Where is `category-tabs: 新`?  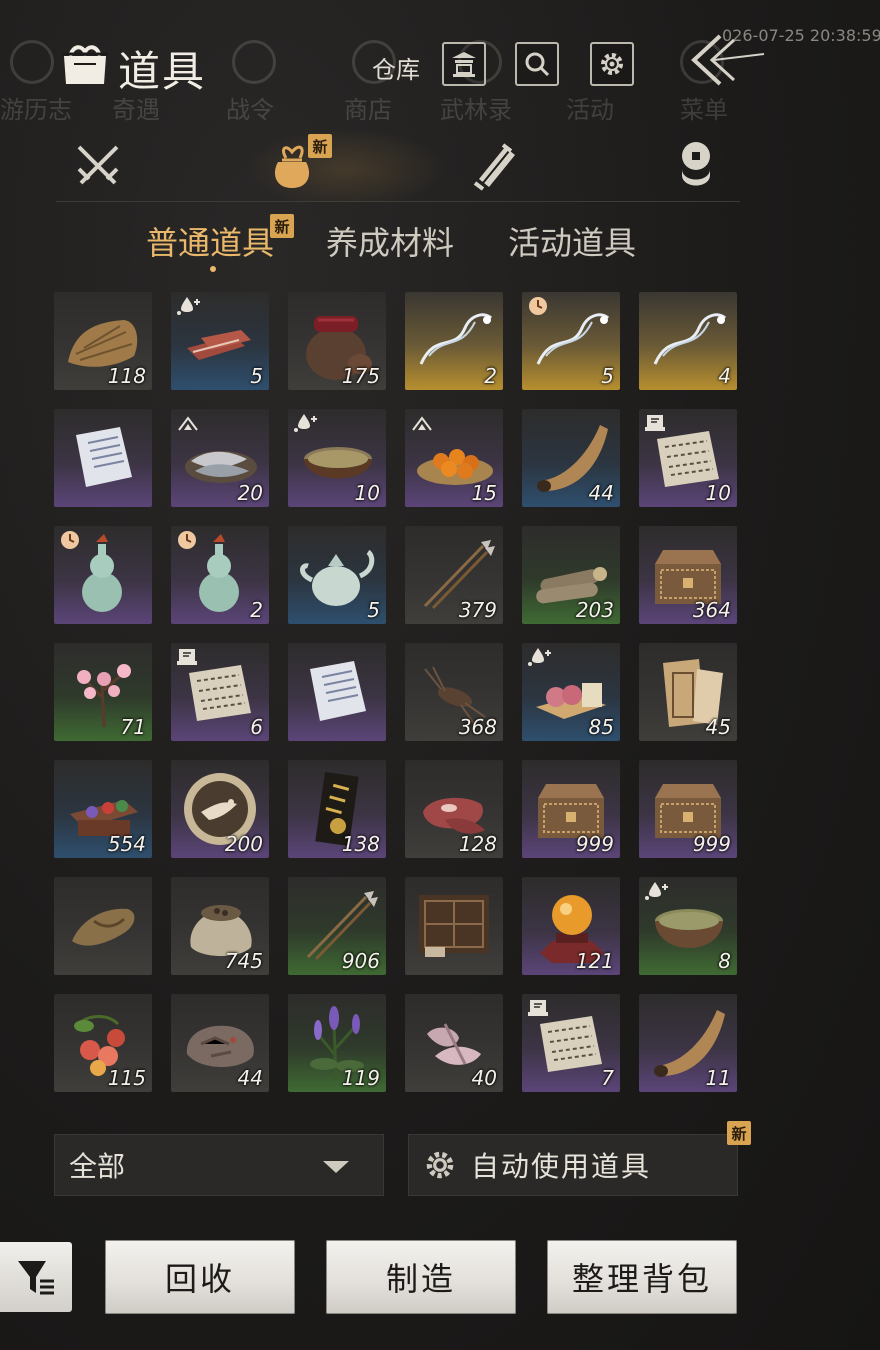
category-tabs: 新 is located at coordinates (398, 165).